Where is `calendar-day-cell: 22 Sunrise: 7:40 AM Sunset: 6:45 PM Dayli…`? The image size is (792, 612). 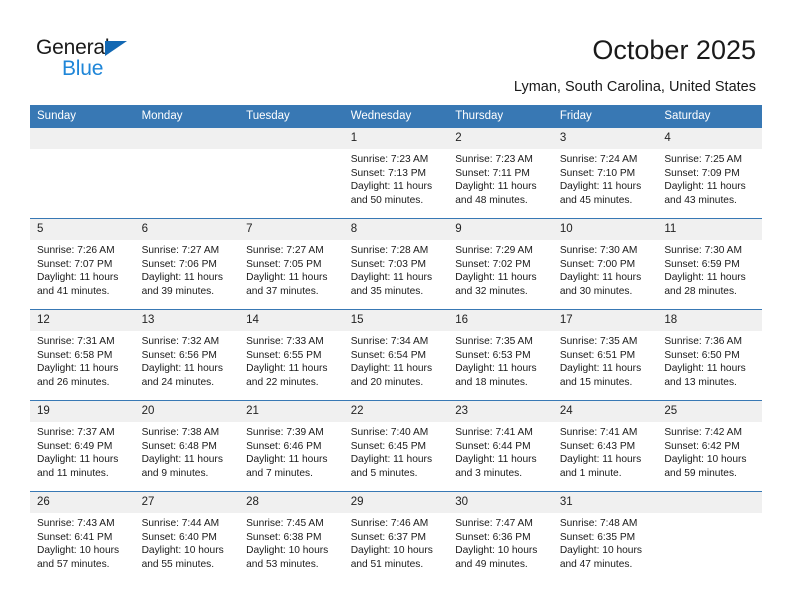 calendar-day-cell: 22 Sunrise: 7:40 AM Sunset: 6:45 PM Dayli… is located at coordinates (396, 446).